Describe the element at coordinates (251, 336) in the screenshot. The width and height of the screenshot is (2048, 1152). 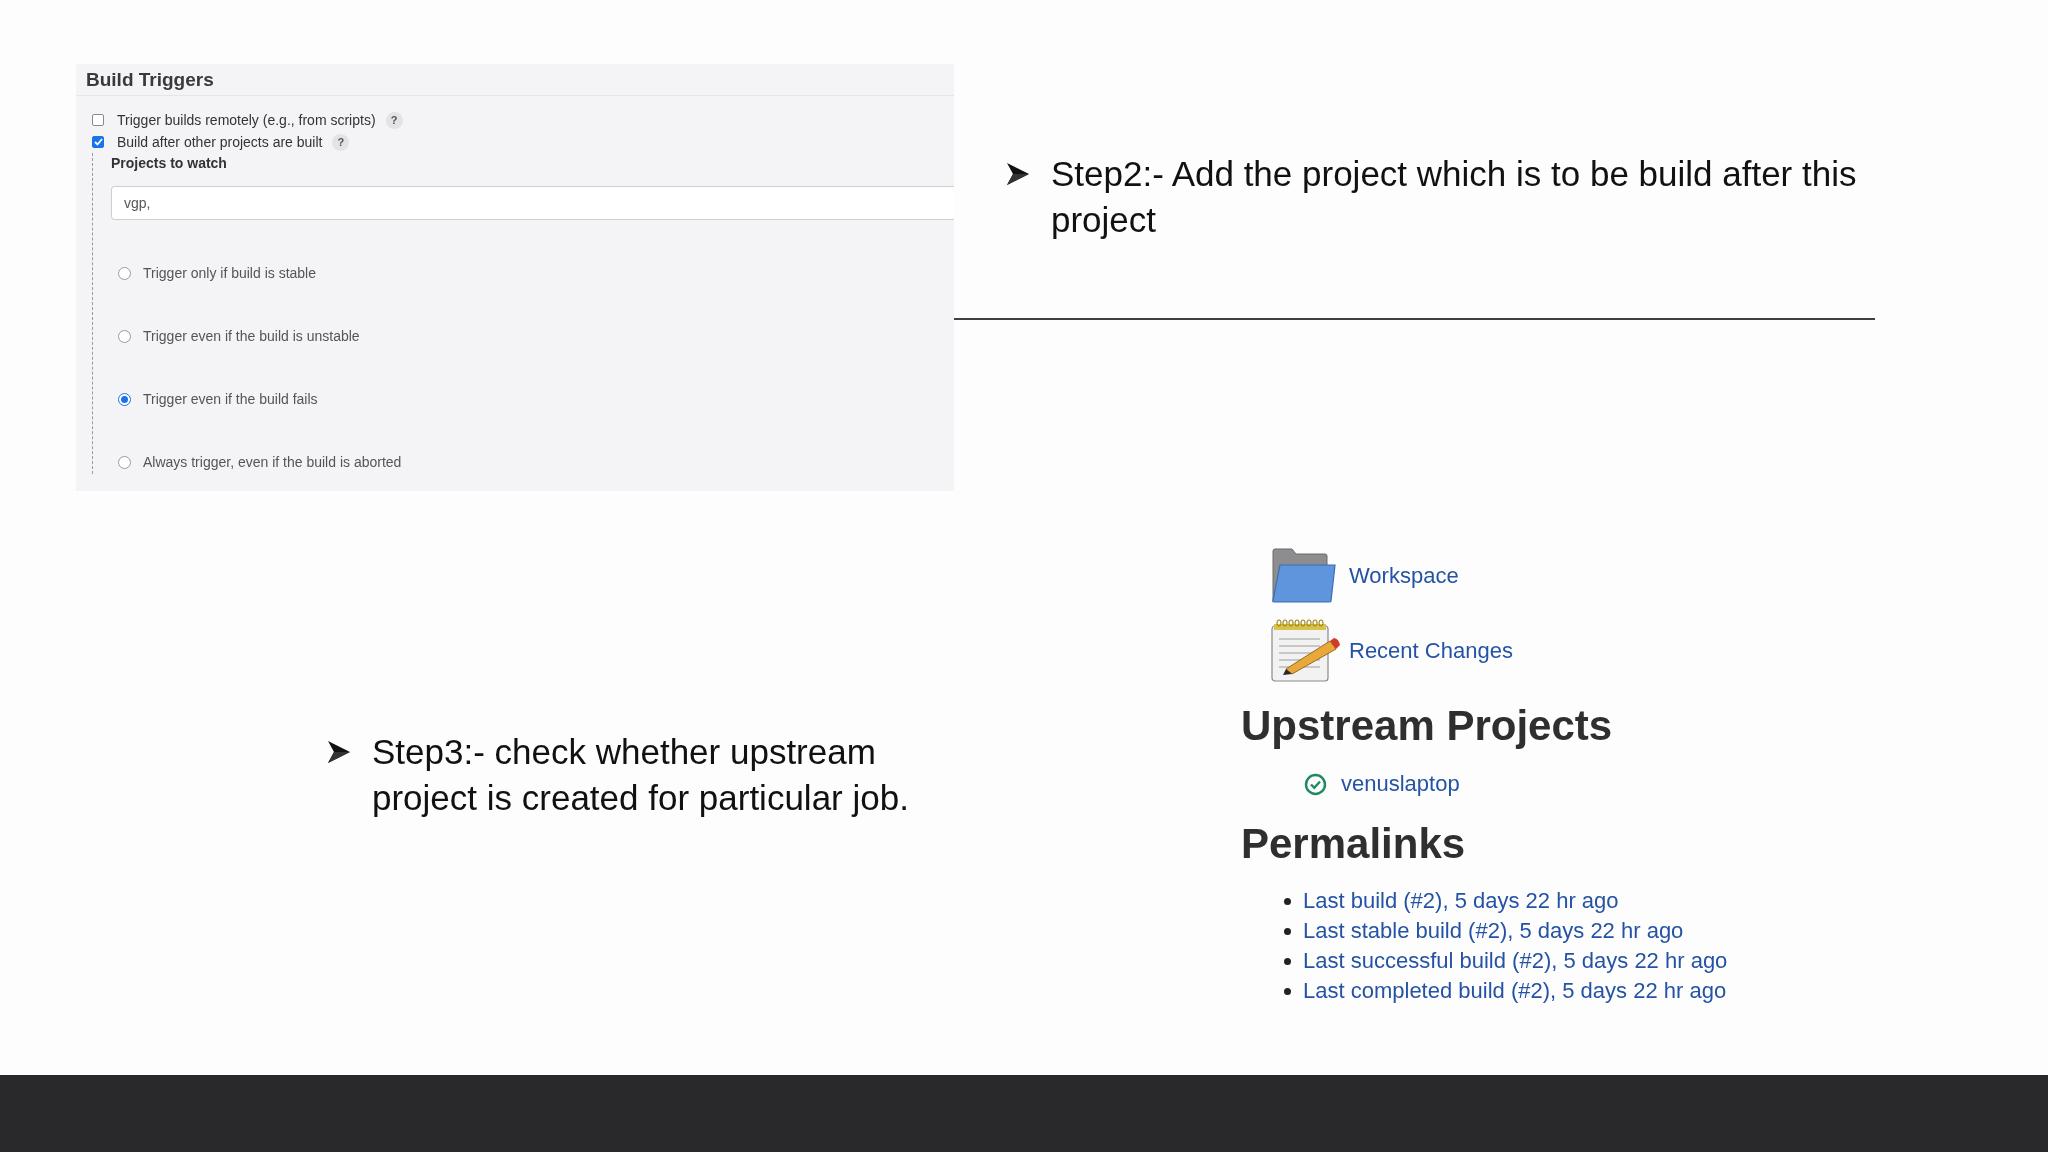
I see `radio-label: Trigger even if the build is unstable` at that location.